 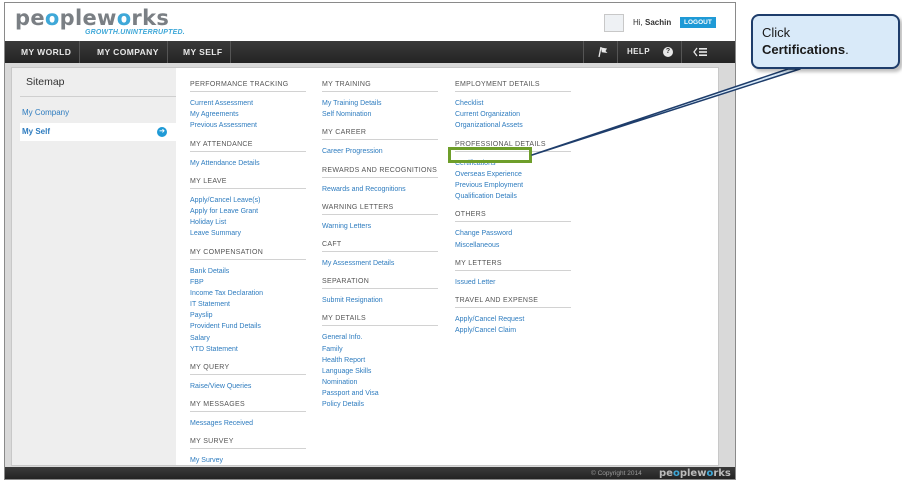 What do you see at coordinates (804, 49) in the screenshot?
I see `callout-target: Certifications` at bounding box center [804, 49].